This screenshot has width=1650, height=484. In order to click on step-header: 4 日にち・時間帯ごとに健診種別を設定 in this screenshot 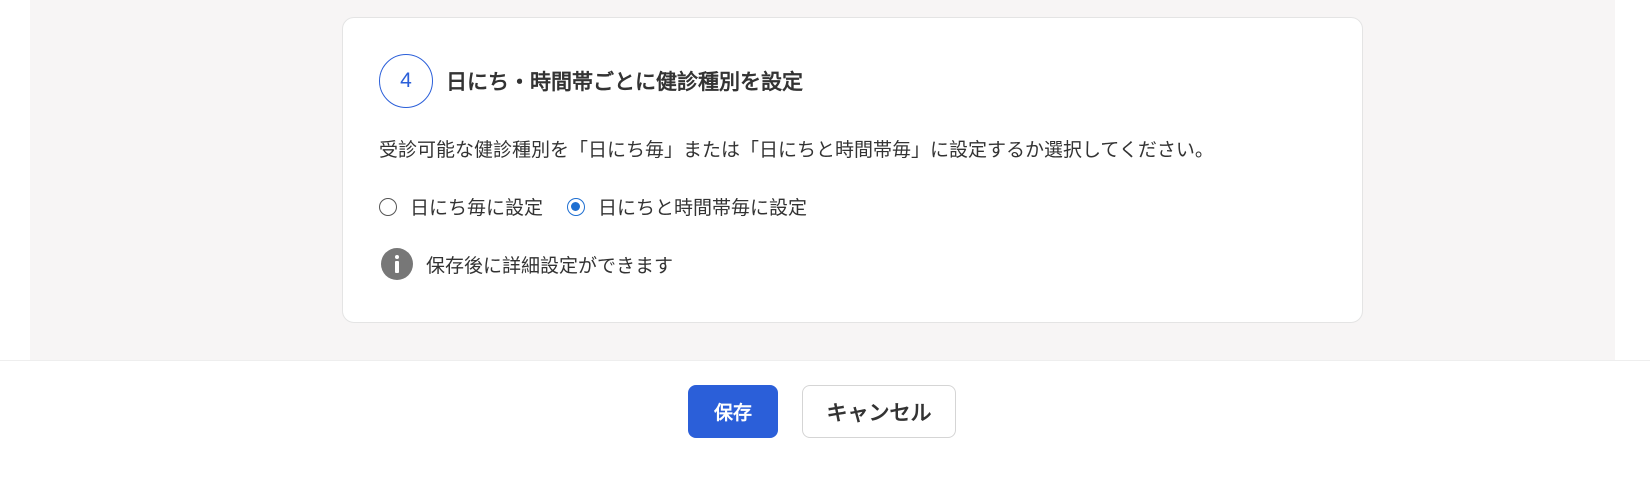, I will do `click(591, 81)`.